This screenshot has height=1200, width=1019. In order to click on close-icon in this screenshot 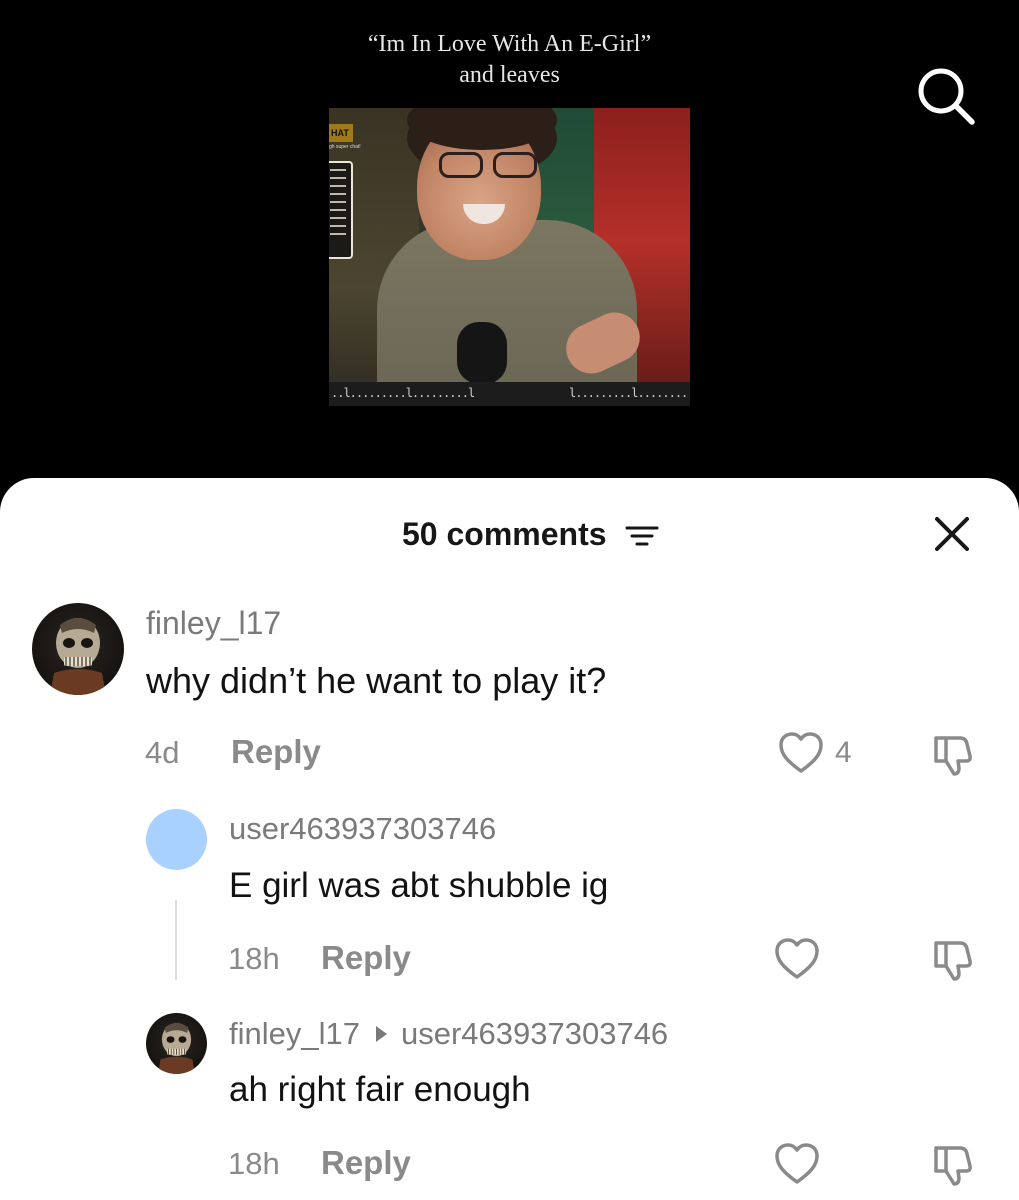, I will do `click(952, 534)`.